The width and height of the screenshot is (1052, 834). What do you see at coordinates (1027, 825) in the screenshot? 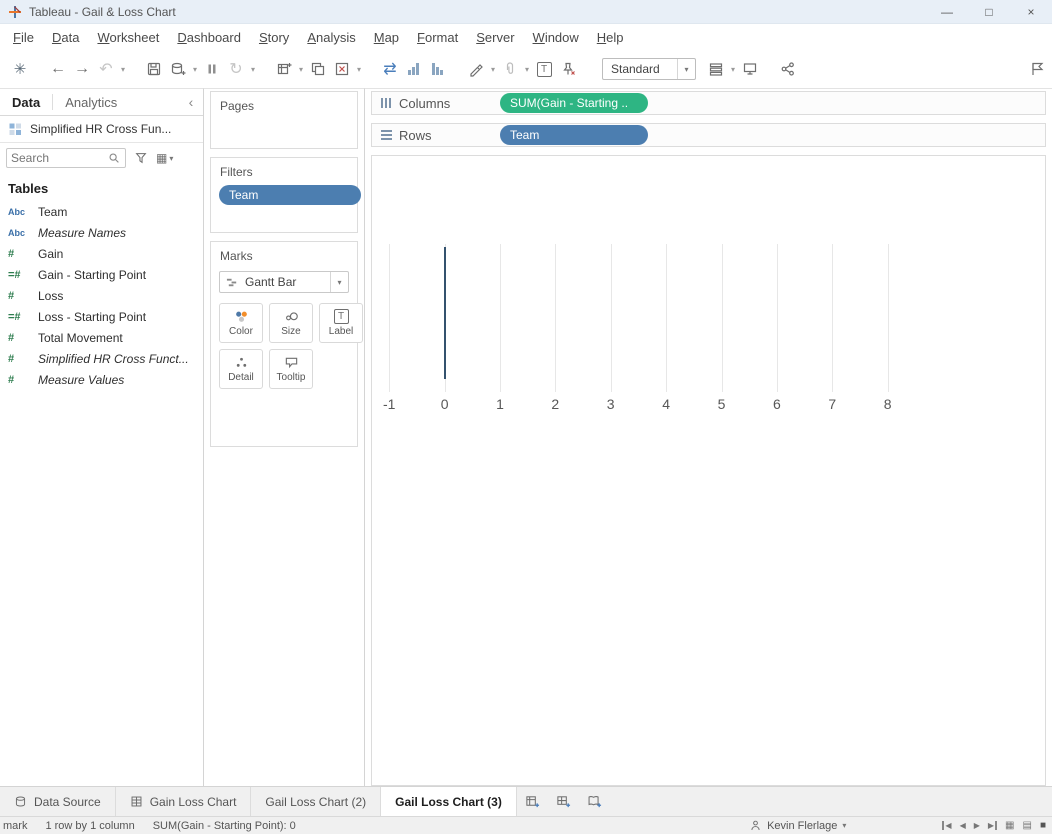
I see `filmstrip-view-icon: ▤` at bounding box center [1027, 825].